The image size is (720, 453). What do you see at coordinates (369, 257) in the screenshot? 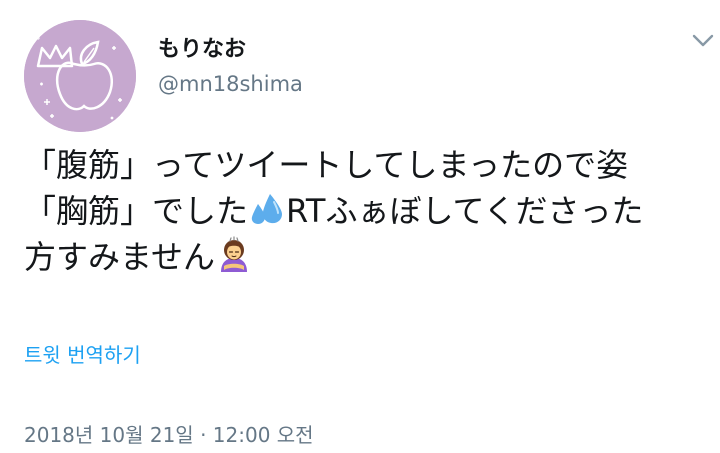
I see `tweet-text-line-3: 方すみません` at bounding box center [369, 257].